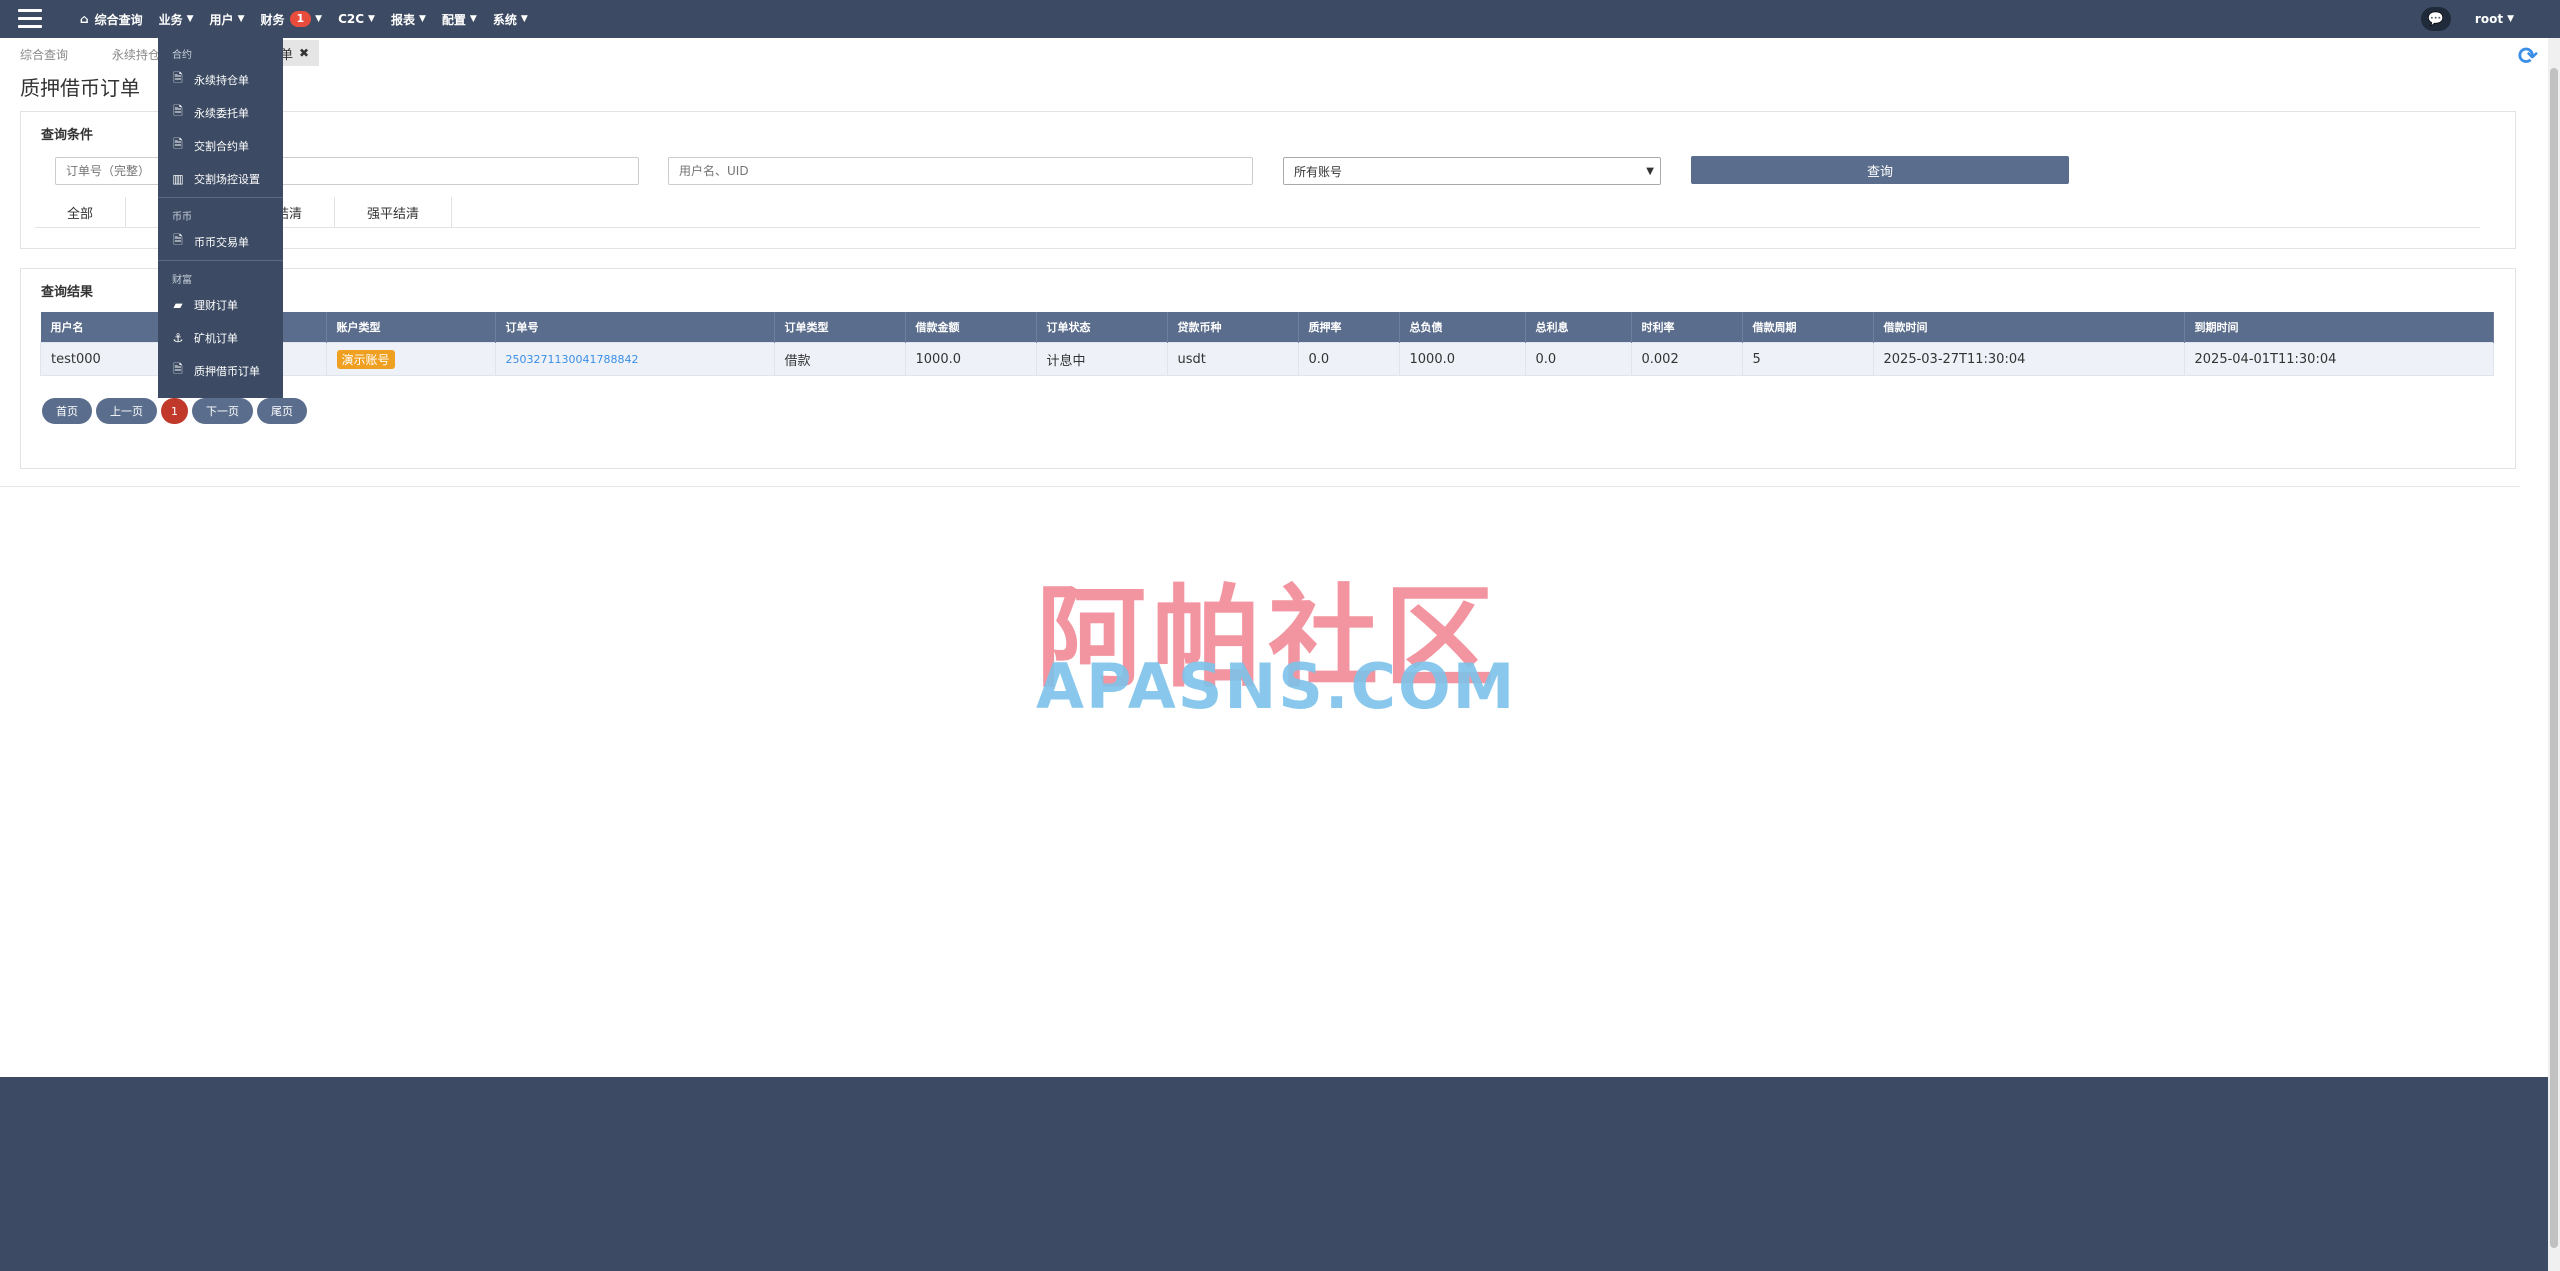  I want to click on anchor-icon: ⚓, so click(178, 337).